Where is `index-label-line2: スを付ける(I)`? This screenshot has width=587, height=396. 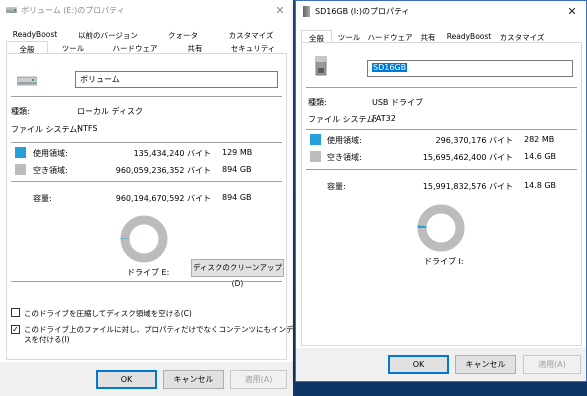 index-label-line2: スを付ける(I) is located at coordinates (47, 339).